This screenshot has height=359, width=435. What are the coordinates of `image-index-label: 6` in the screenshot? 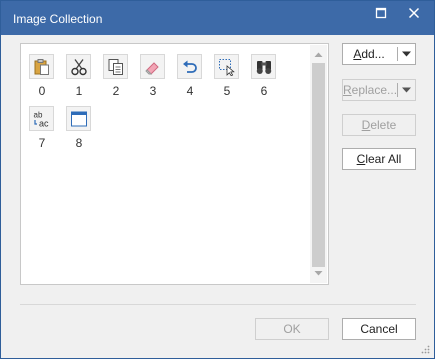 It's located at (264, 91).